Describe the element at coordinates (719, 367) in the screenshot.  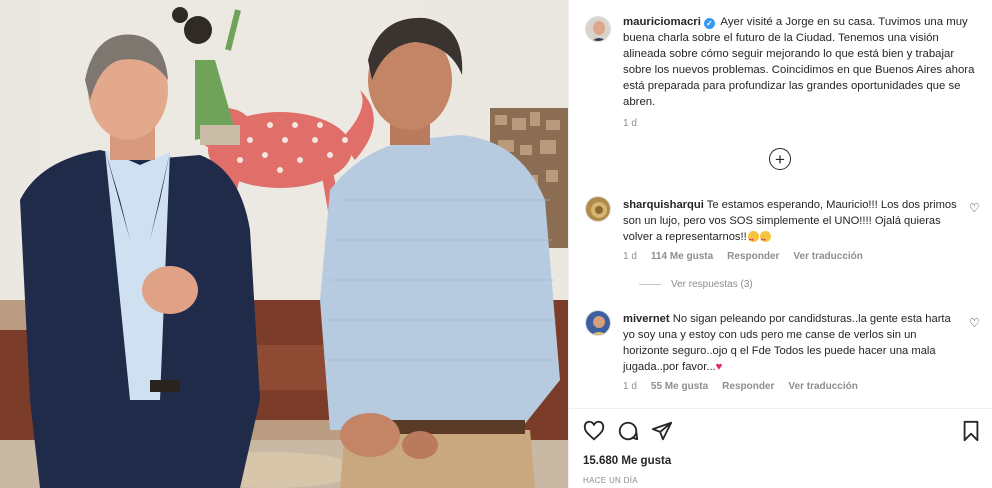
I see `red-heart-emoji-icon: ♥` at that location.